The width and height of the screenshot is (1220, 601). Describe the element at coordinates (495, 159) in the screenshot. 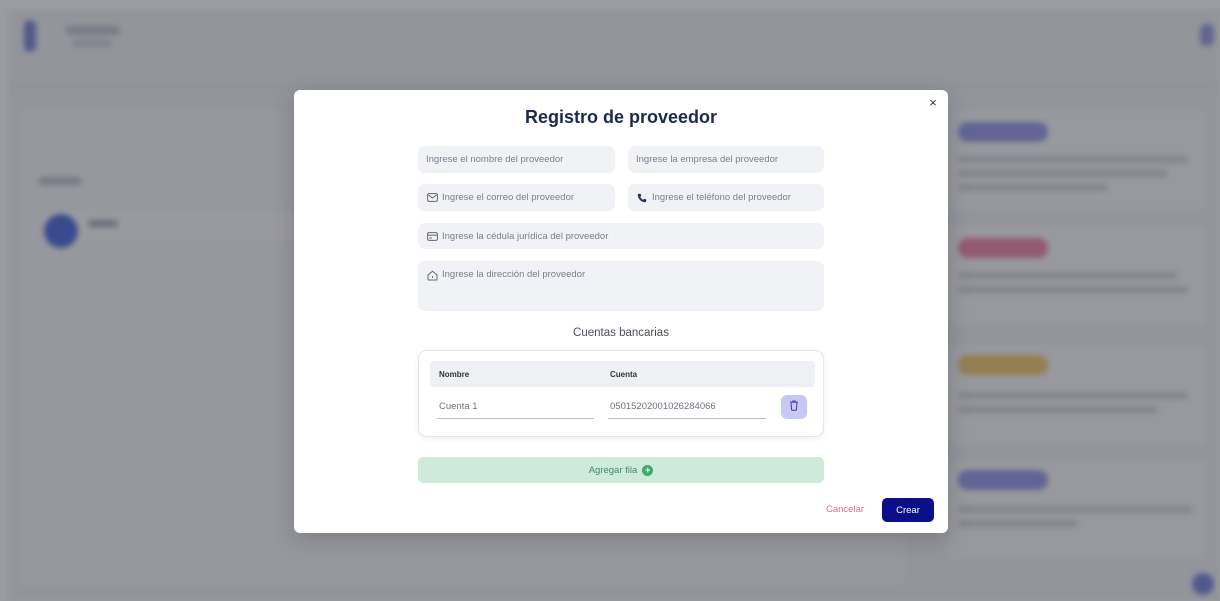

I see `supplier-name-placeholder: Ingrese el nombre del proveedor` at that location.